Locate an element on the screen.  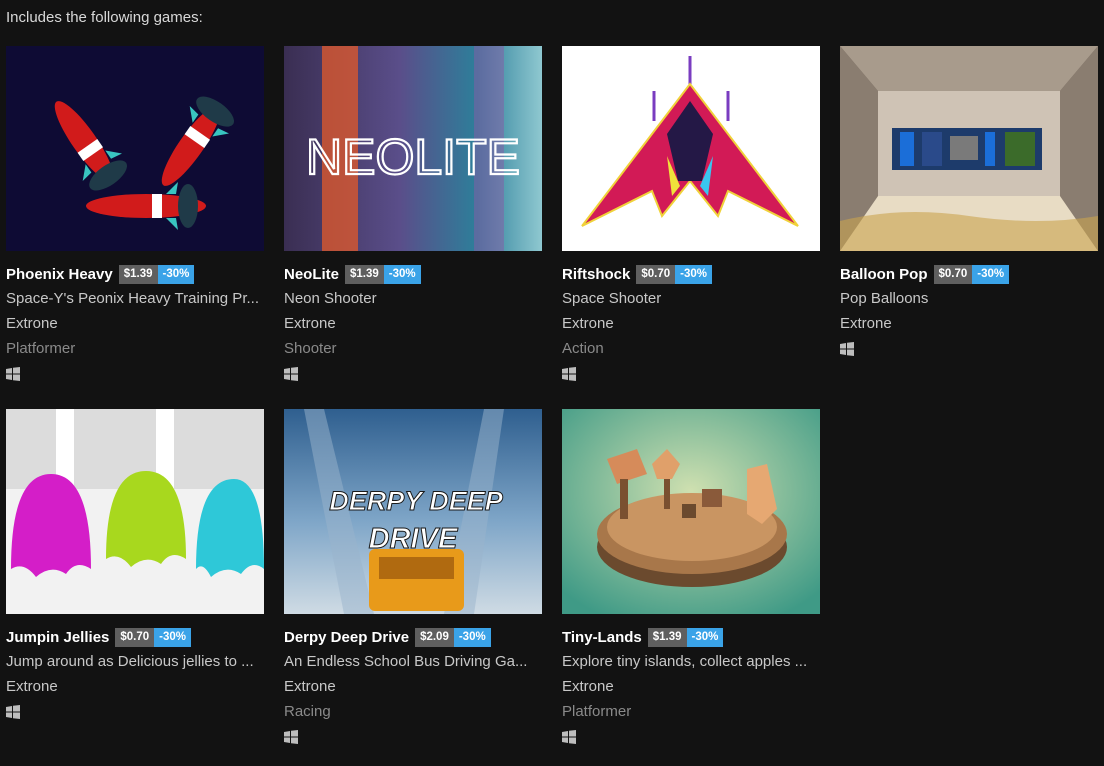
game-description: Neon Shooter is located at coordinates (330, 298).